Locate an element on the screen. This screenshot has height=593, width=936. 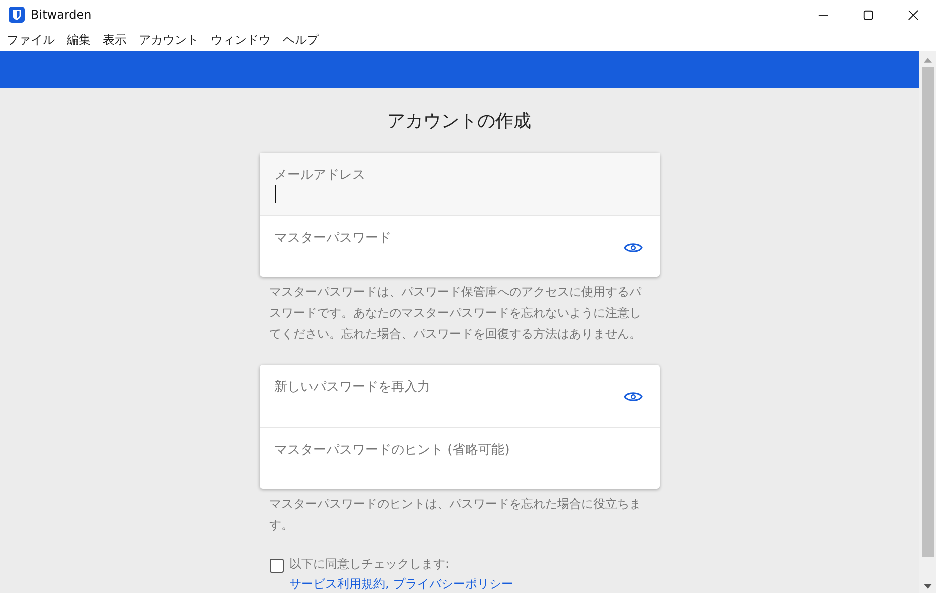
input-field: メールアドレス is located at coordinates (460, 184).